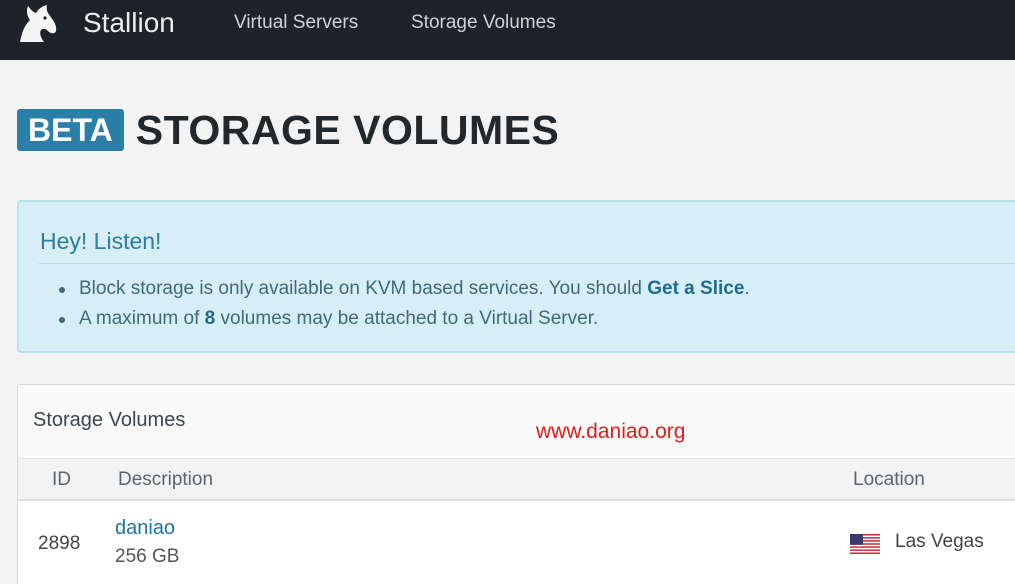  I want to click on top-navbar: Stallion Virtual Servers Storage Volumes, so click(507, 30).